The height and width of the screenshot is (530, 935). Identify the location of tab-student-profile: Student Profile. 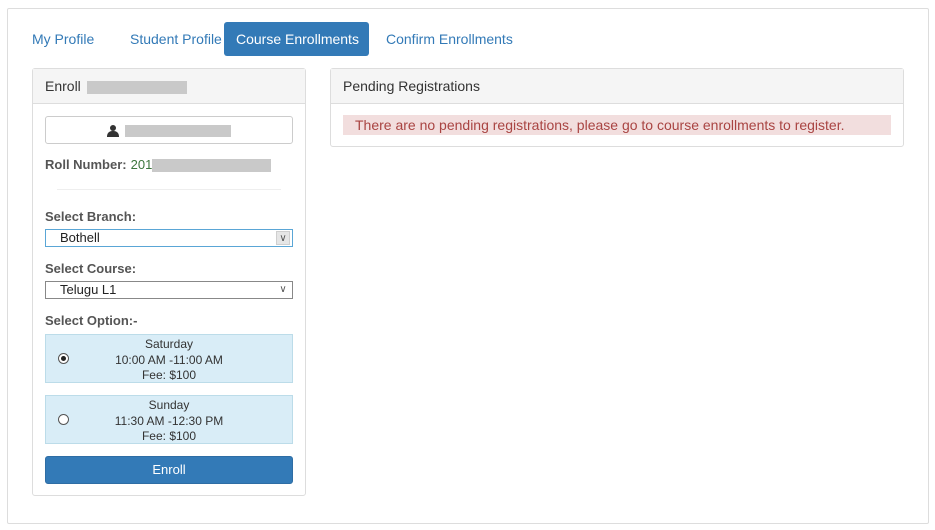
(170, 39).